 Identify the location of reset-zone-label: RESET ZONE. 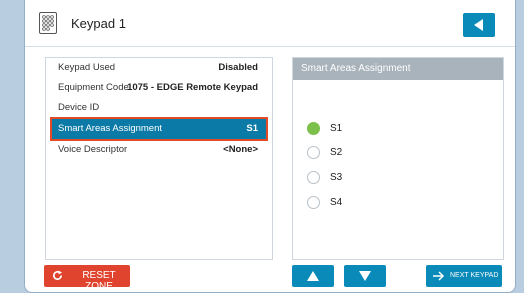
(99, 281).